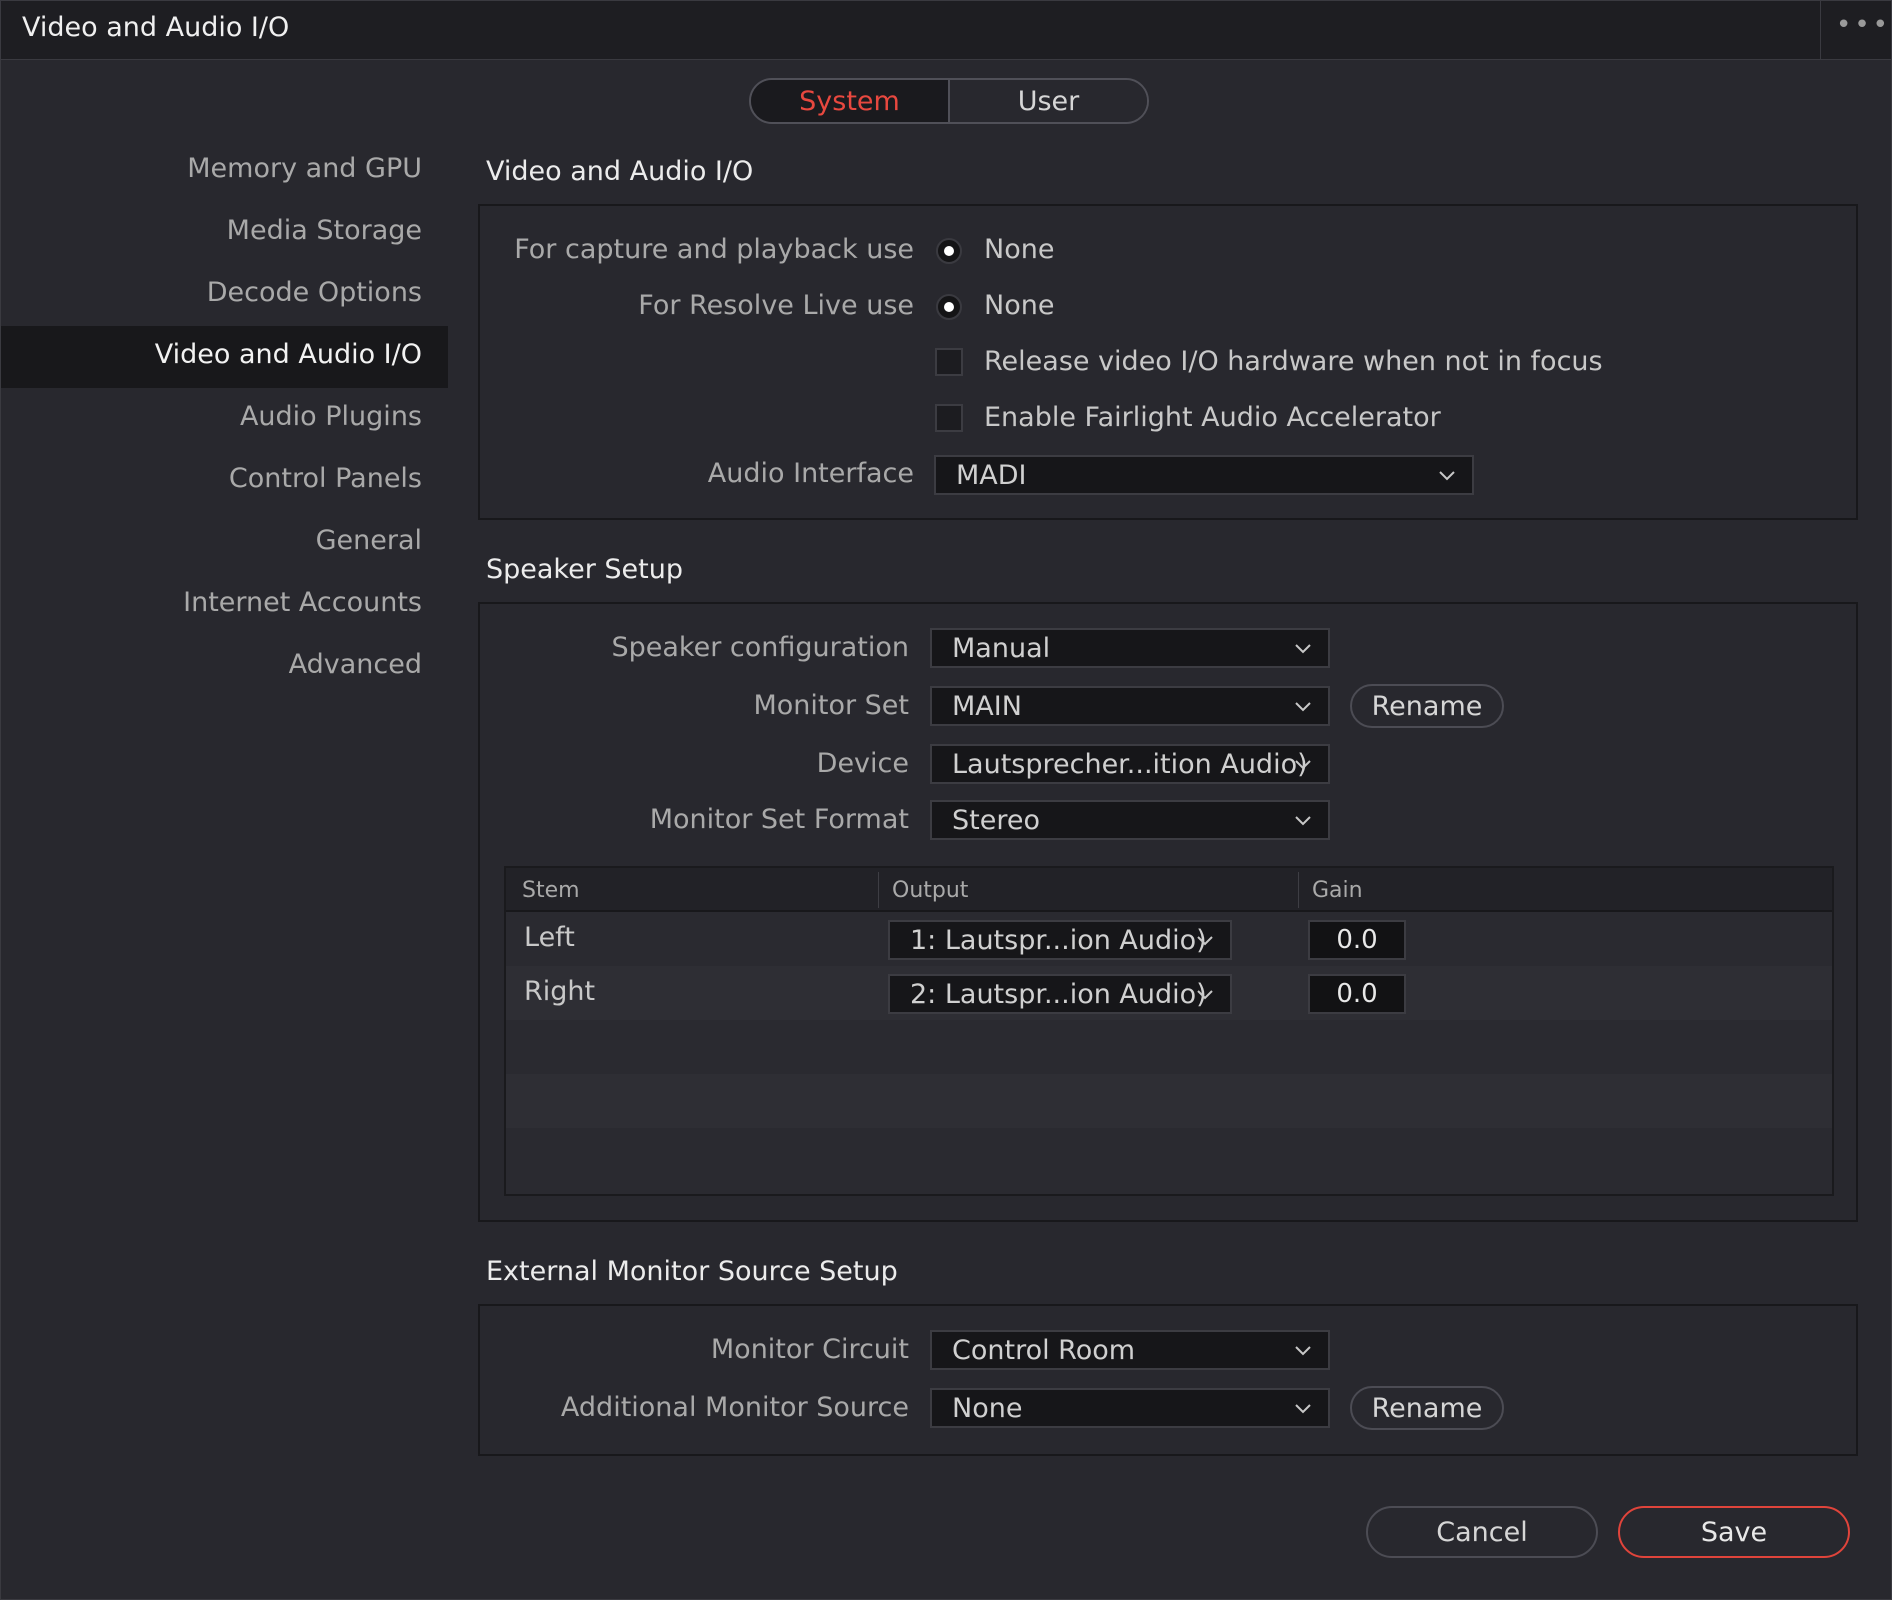 This screenshot has height=1600, width=1892. Describe the element at coordinates (692, 1271) in the screenshot. I see `external-monitor-heading: External Monitor Source Setup` at that location.